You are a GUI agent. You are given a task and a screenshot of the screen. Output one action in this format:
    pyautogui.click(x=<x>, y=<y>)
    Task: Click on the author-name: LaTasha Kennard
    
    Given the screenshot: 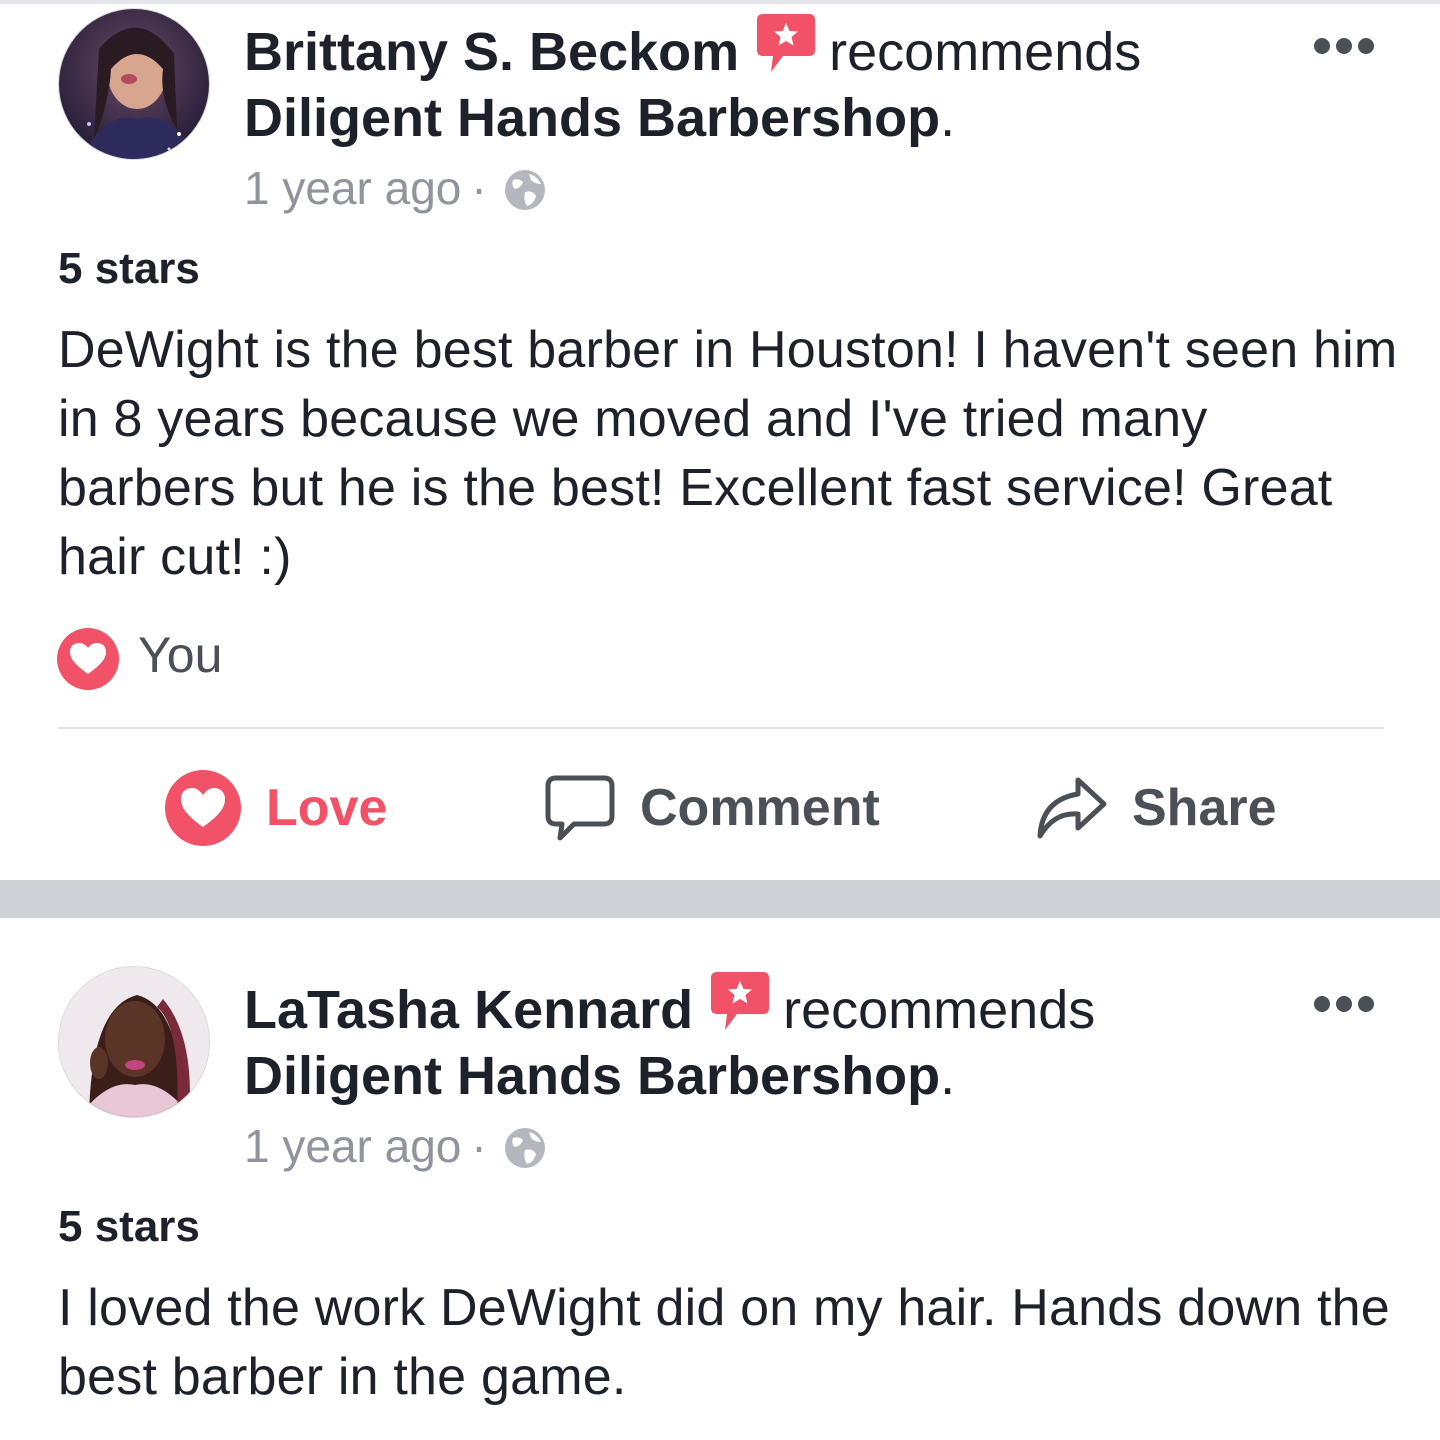 What is the action you would take?
    pyautogui.click(x=468, y=1010)
    